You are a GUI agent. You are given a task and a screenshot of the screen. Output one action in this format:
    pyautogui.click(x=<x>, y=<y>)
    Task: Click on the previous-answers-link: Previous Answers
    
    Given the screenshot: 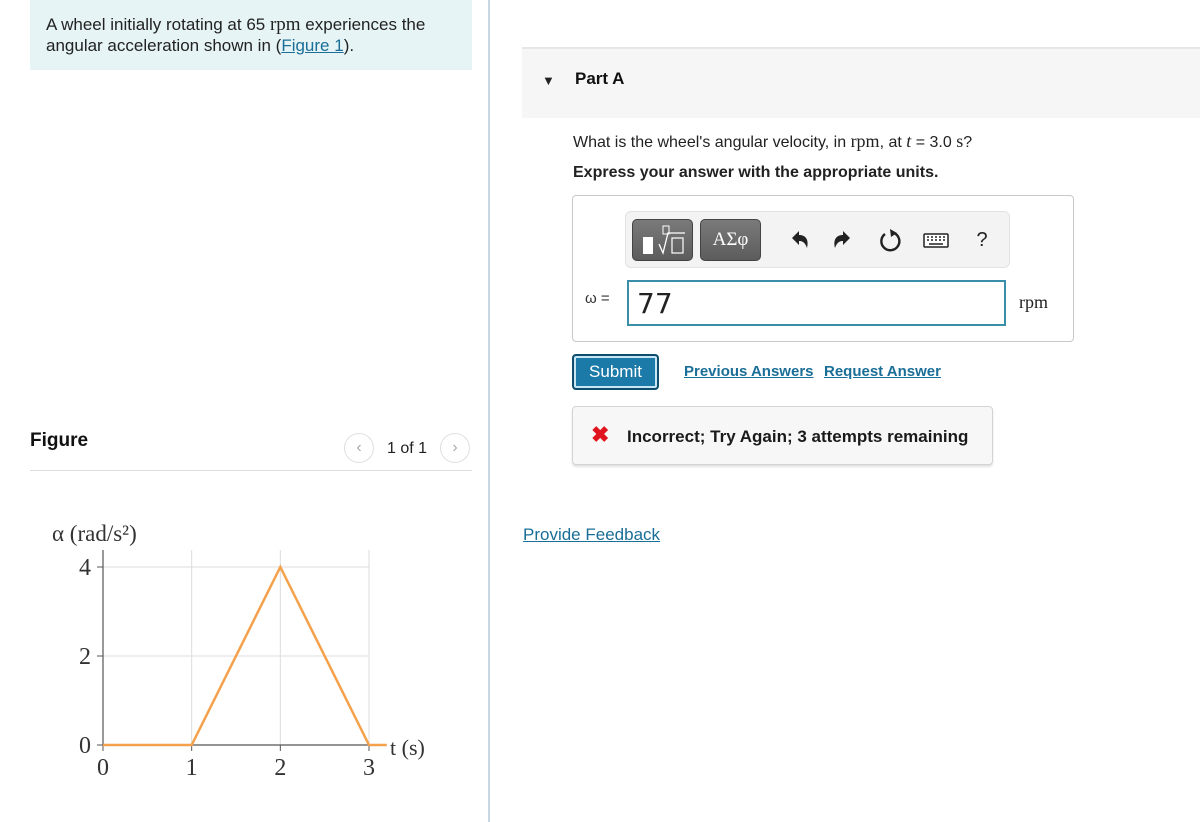 What is the action you would take?
    pyautogui.click(x=749, y=371)
    